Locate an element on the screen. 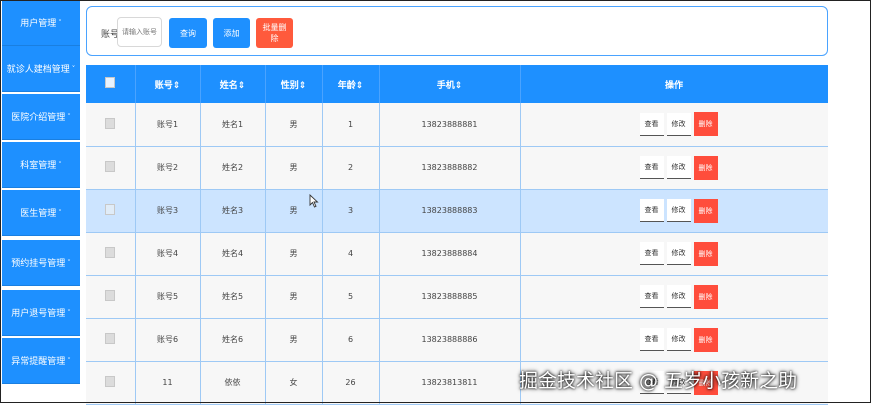  account-search-input is located at coordinates (139, 32).